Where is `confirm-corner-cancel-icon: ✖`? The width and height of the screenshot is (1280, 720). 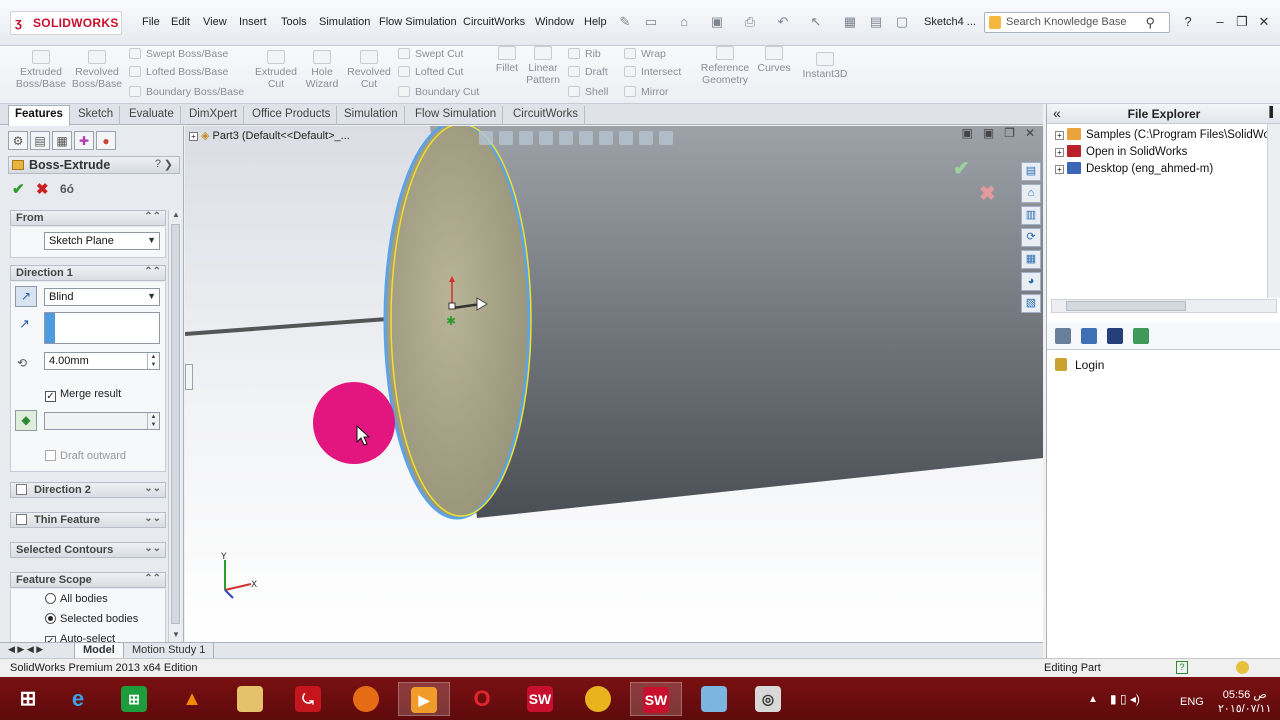 confirm-corner-cancel-icon: ✖ is located at coordinates (987, 194).